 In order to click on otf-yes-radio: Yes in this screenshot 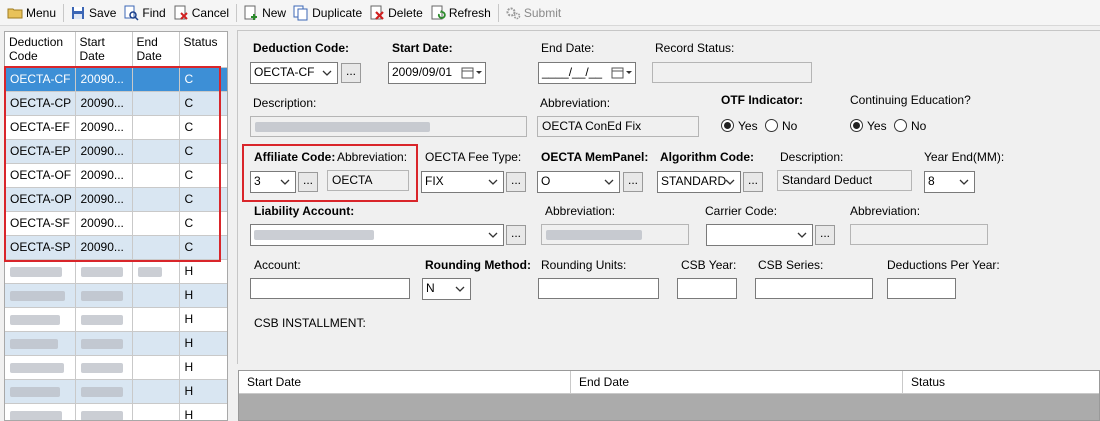, I will do `click(739, 126)`.